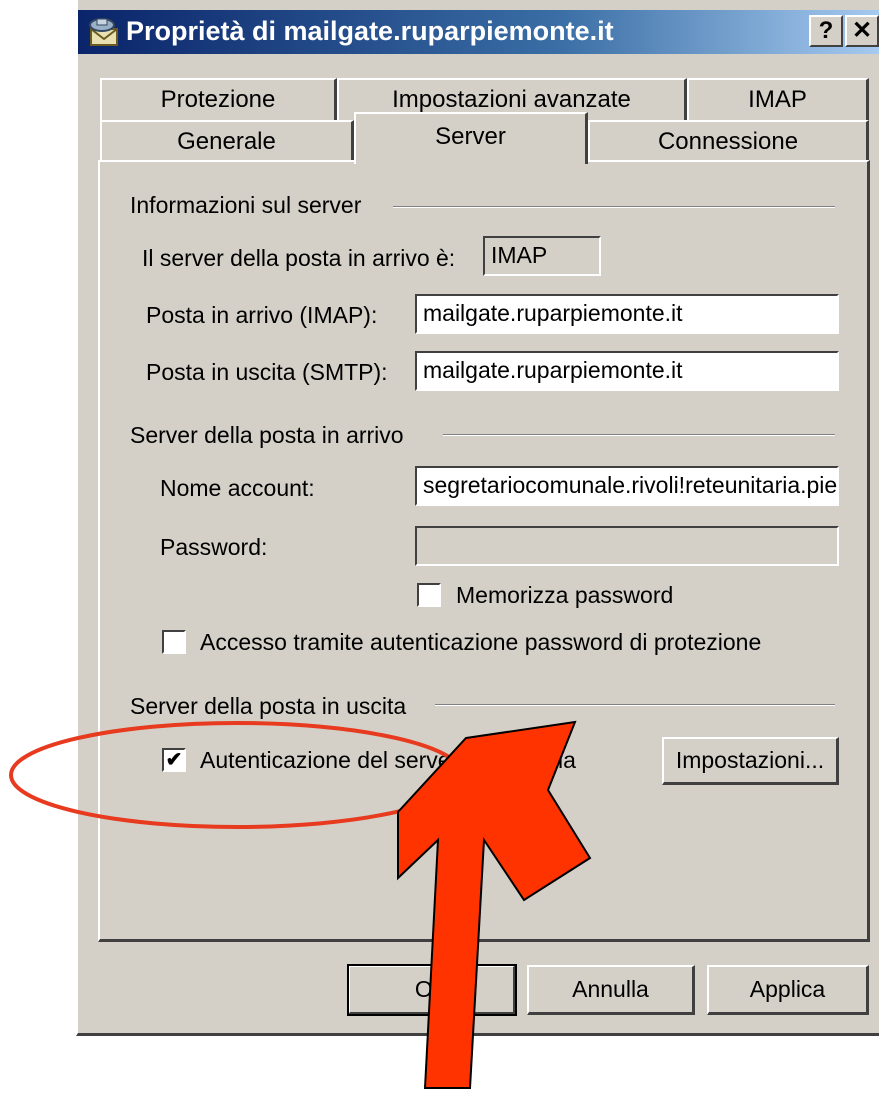 This screenshot has height=1096, width=879. What do you see at coordinates (299, 258) in the screenshot?
I see `incoming-server-type-label: Il server della posta in arrivo è:` at bounding box center [299, 258].